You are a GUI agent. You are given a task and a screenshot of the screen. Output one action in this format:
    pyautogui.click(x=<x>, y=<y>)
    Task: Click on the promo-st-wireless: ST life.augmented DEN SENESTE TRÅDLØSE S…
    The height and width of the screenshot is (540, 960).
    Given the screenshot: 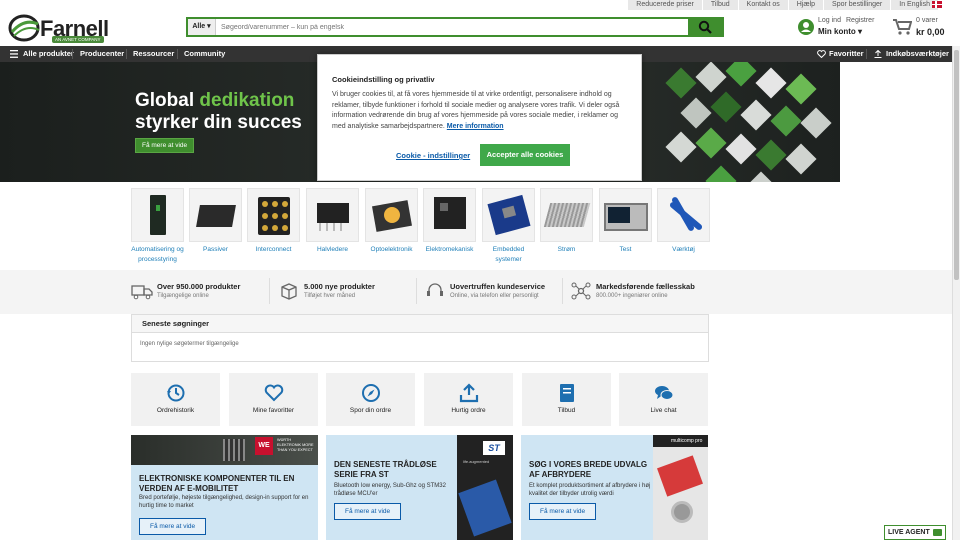 What is the action you would take?
    pyautogui.click(x=419, y=487)
    